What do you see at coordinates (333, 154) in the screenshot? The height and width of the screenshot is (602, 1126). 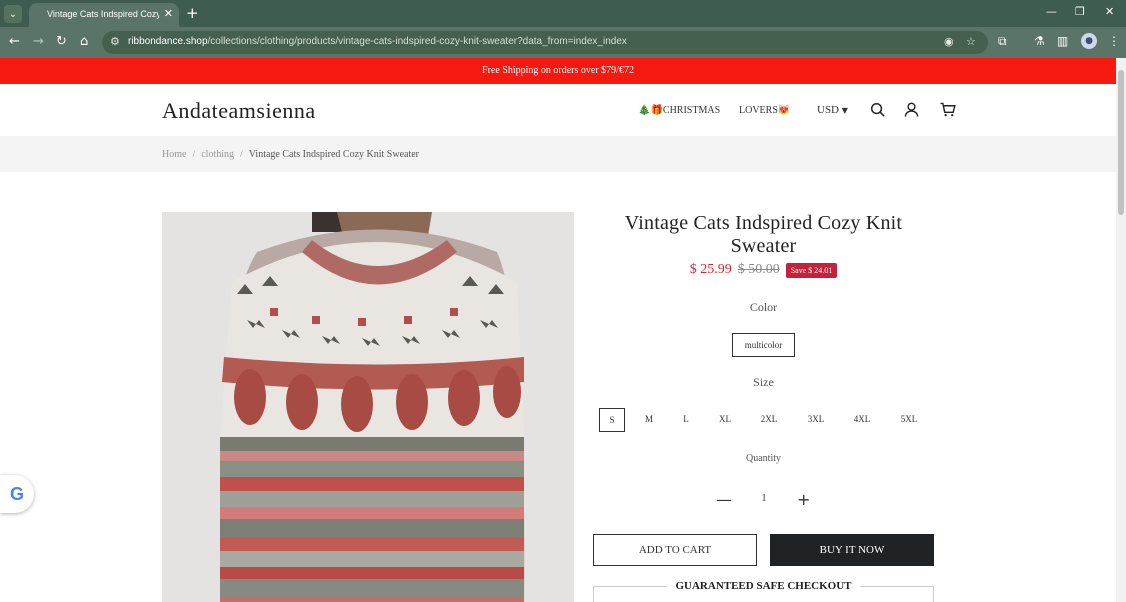 I see `breadcrumb-current: Vintage Cats Indspired Cozy Knit Sweater` at bounding box center [333, 154].